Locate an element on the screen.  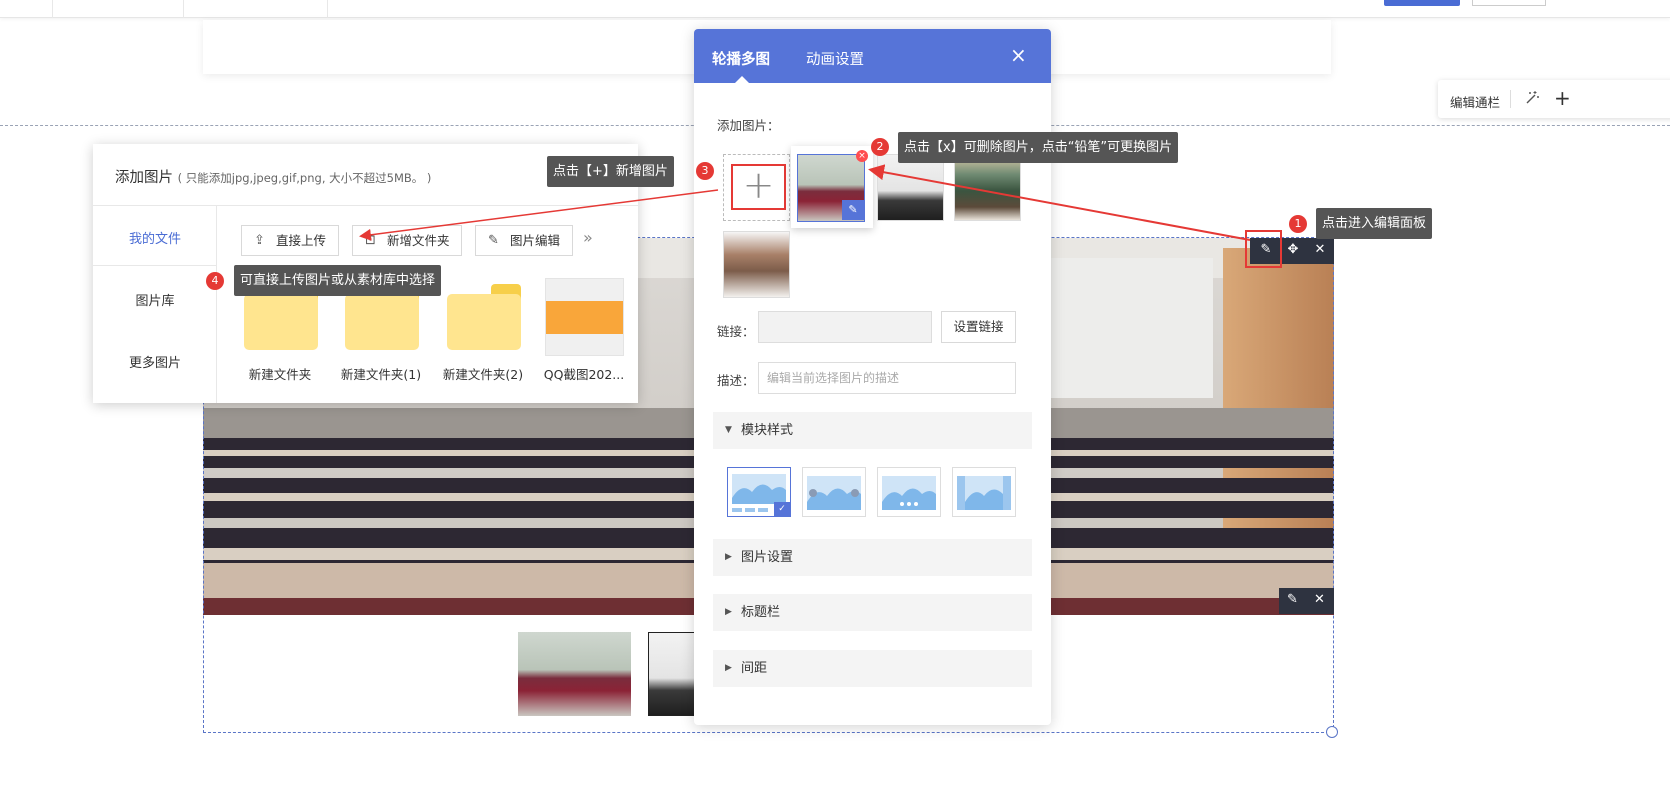
file-name: 新建文件夹(1) is located at coordinates (381, 374).